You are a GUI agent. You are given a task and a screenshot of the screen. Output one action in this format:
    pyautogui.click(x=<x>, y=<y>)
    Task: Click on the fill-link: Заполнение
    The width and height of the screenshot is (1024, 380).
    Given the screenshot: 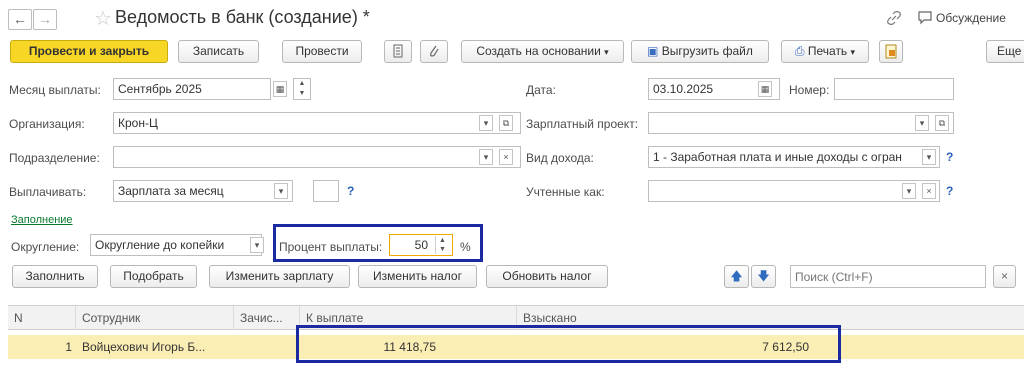 What is the action you would take?
    pyautogui.click(x=42, y=220)
    